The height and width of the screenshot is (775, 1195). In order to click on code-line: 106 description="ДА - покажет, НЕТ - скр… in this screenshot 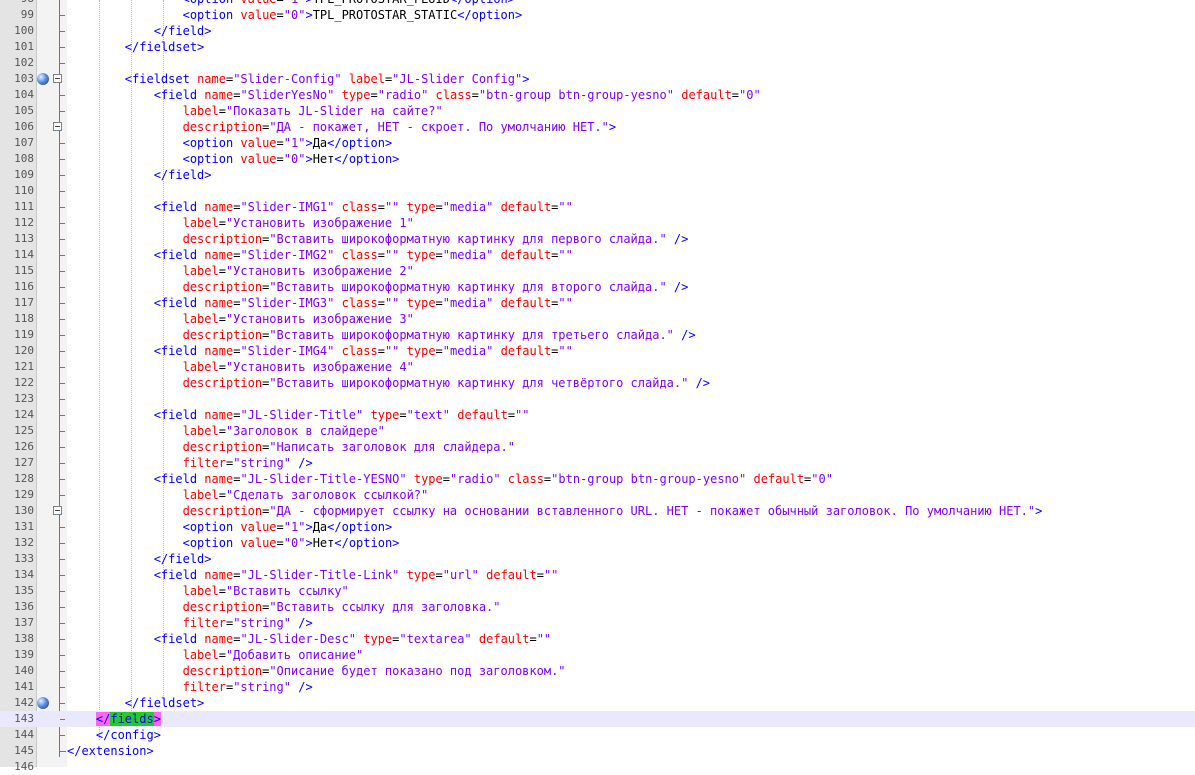, I will do `click(597, 127)`.